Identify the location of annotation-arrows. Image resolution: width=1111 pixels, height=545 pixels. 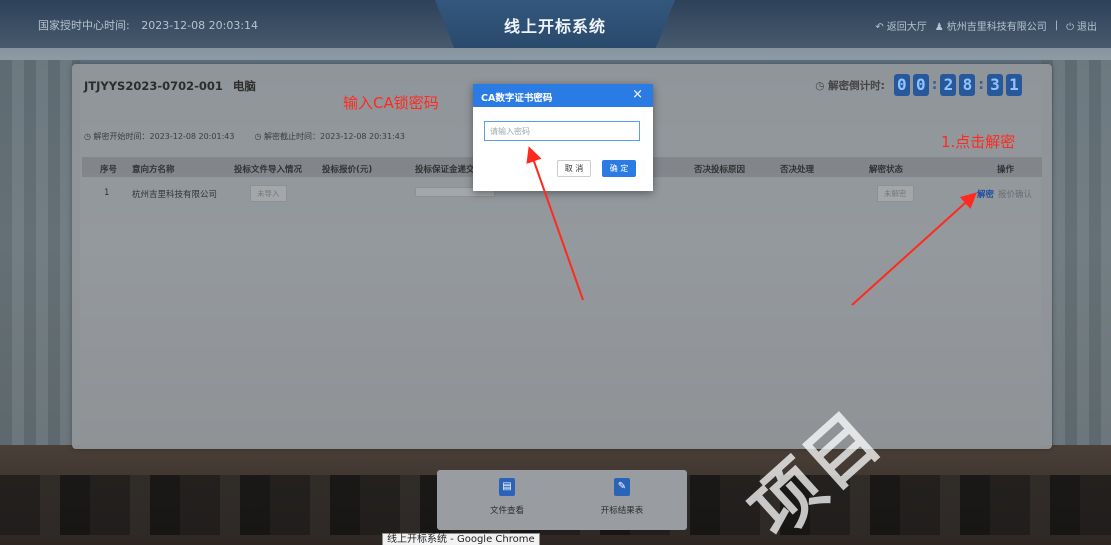
(751, 226).